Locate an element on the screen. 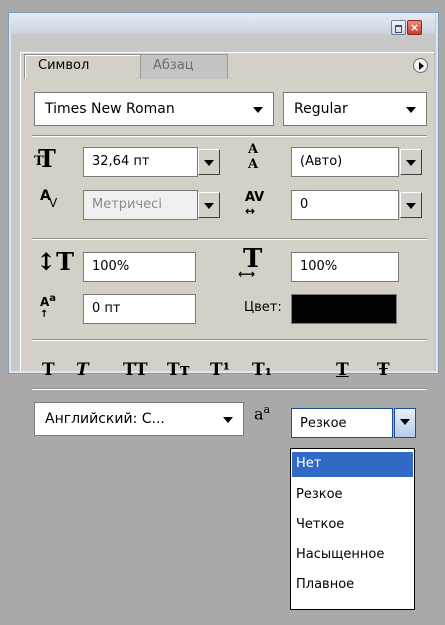  baseline-shift-value: 0 пт is located at coordinates (106, 308).